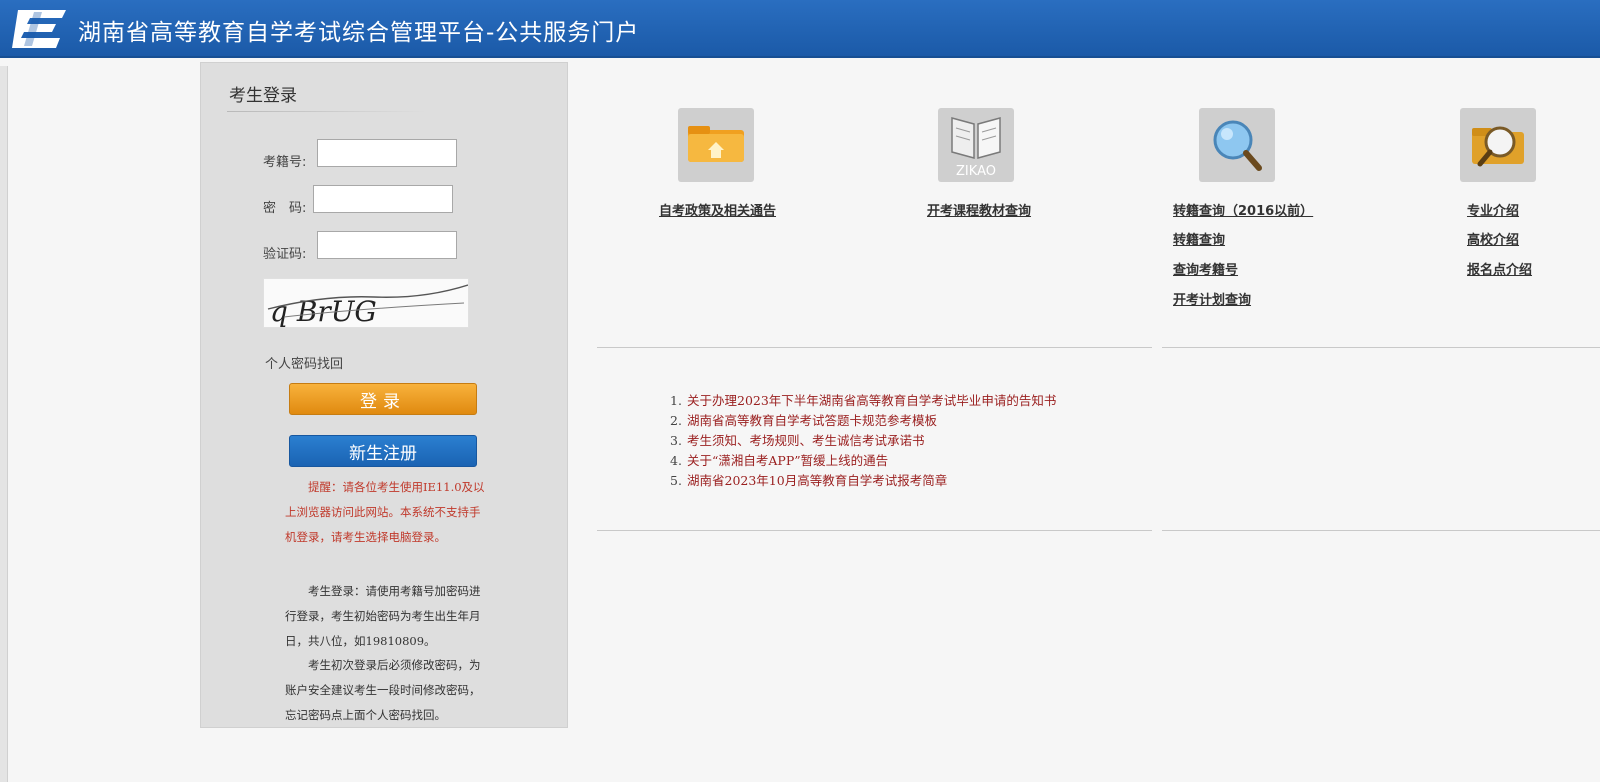 This screenshot has height=782, width=1600. What do you see at coordinates (1499, 268) in the screenshot?
I see `registration-site-intro-link: 报名点介绍` at bounding box center [1499, 268].